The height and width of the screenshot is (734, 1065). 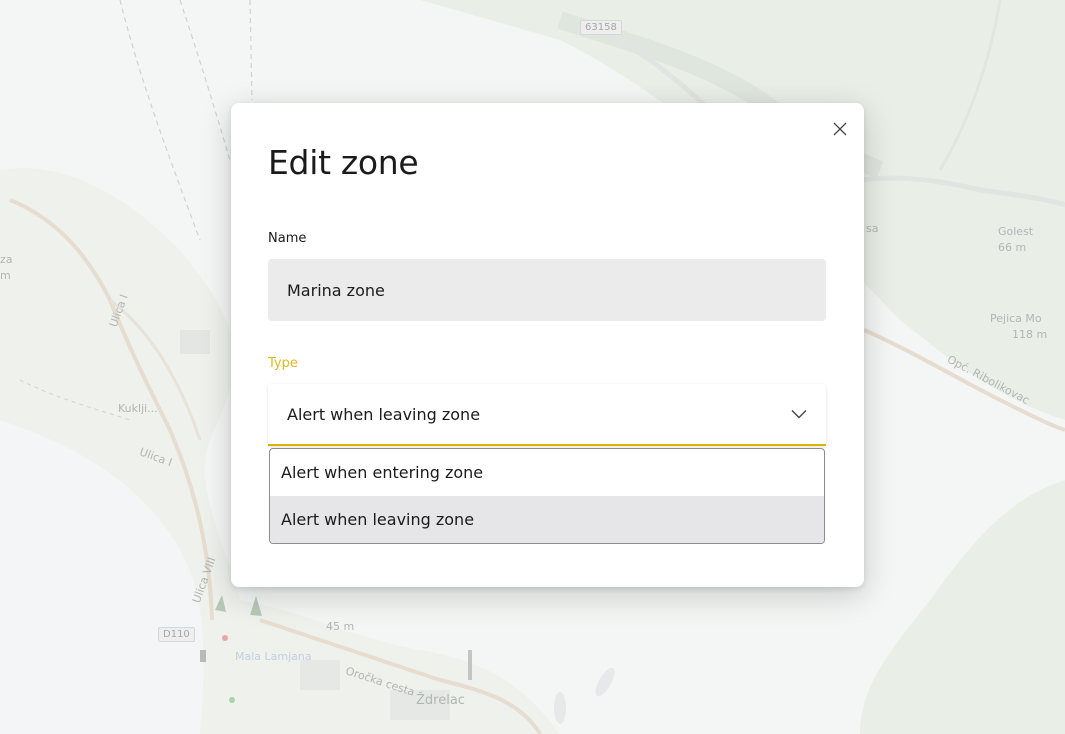 What do you see at coordinates (547, 519) in the screenshot?
I see `type-option-leaving: Alert when leaving zone` at bounding box center [547, 519].